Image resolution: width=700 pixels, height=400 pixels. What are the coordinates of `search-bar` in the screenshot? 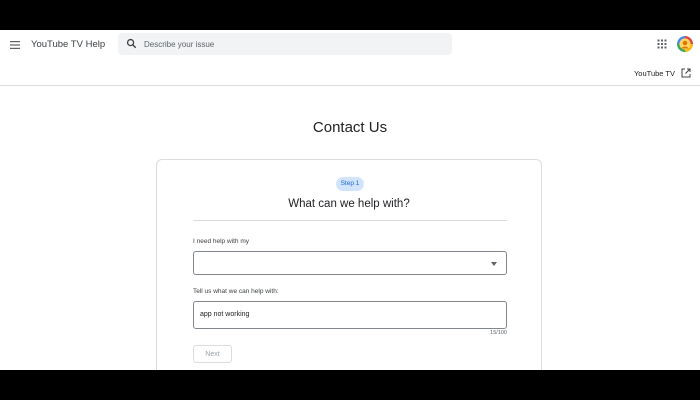 It's located at (285, 44).